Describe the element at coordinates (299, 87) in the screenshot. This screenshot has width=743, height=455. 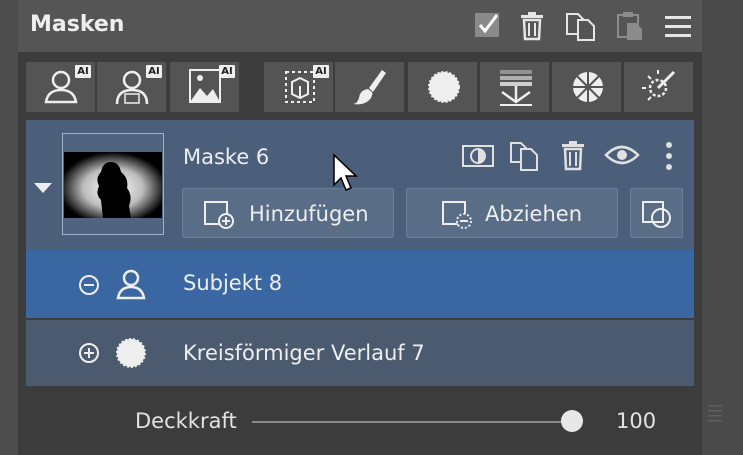
I see `object-select-ai-tool: AI` at that location.